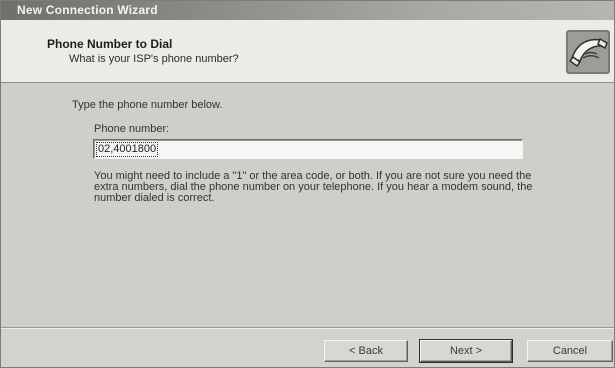  What do you see at coordinates (307, 347) in the screenshot?
I see `wizard-footer: < Back Next > Cancel` at bounding box center [307, 347].